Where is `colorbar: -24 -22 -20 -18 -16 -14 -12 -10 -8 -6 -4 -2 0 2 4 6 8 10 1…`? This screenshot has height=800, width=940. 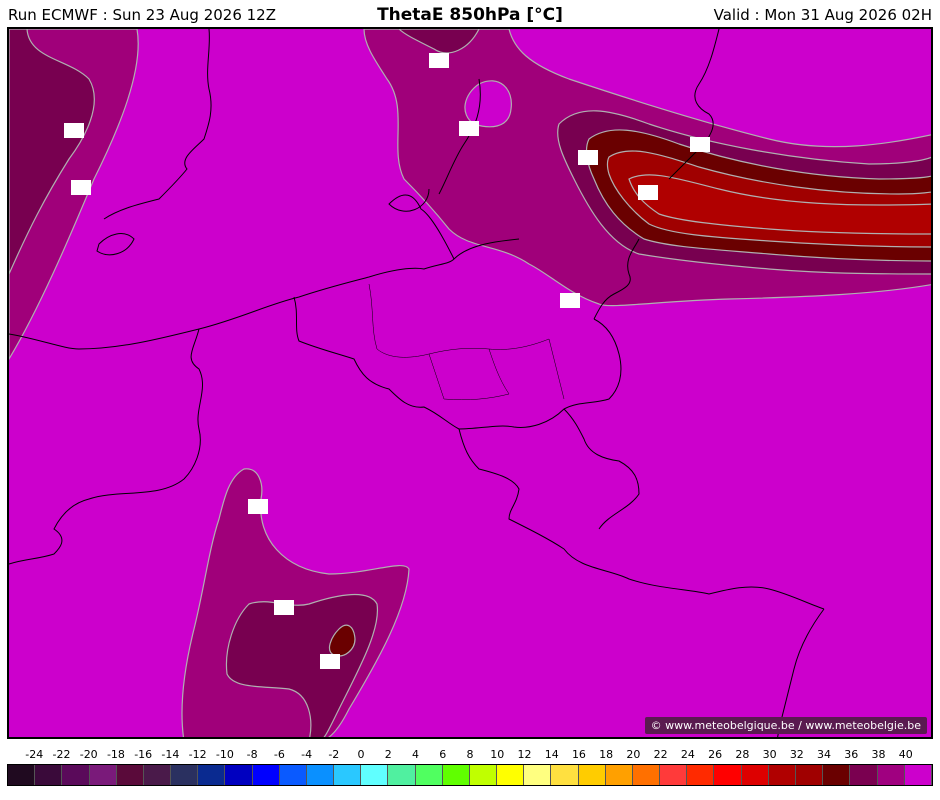
colorbar: -24 -22 -20 -18 -16 -14 -12 -10 -8 -6 -4 -2 0 2 4 6 8 10 1… is located at coordinates (470, 769).